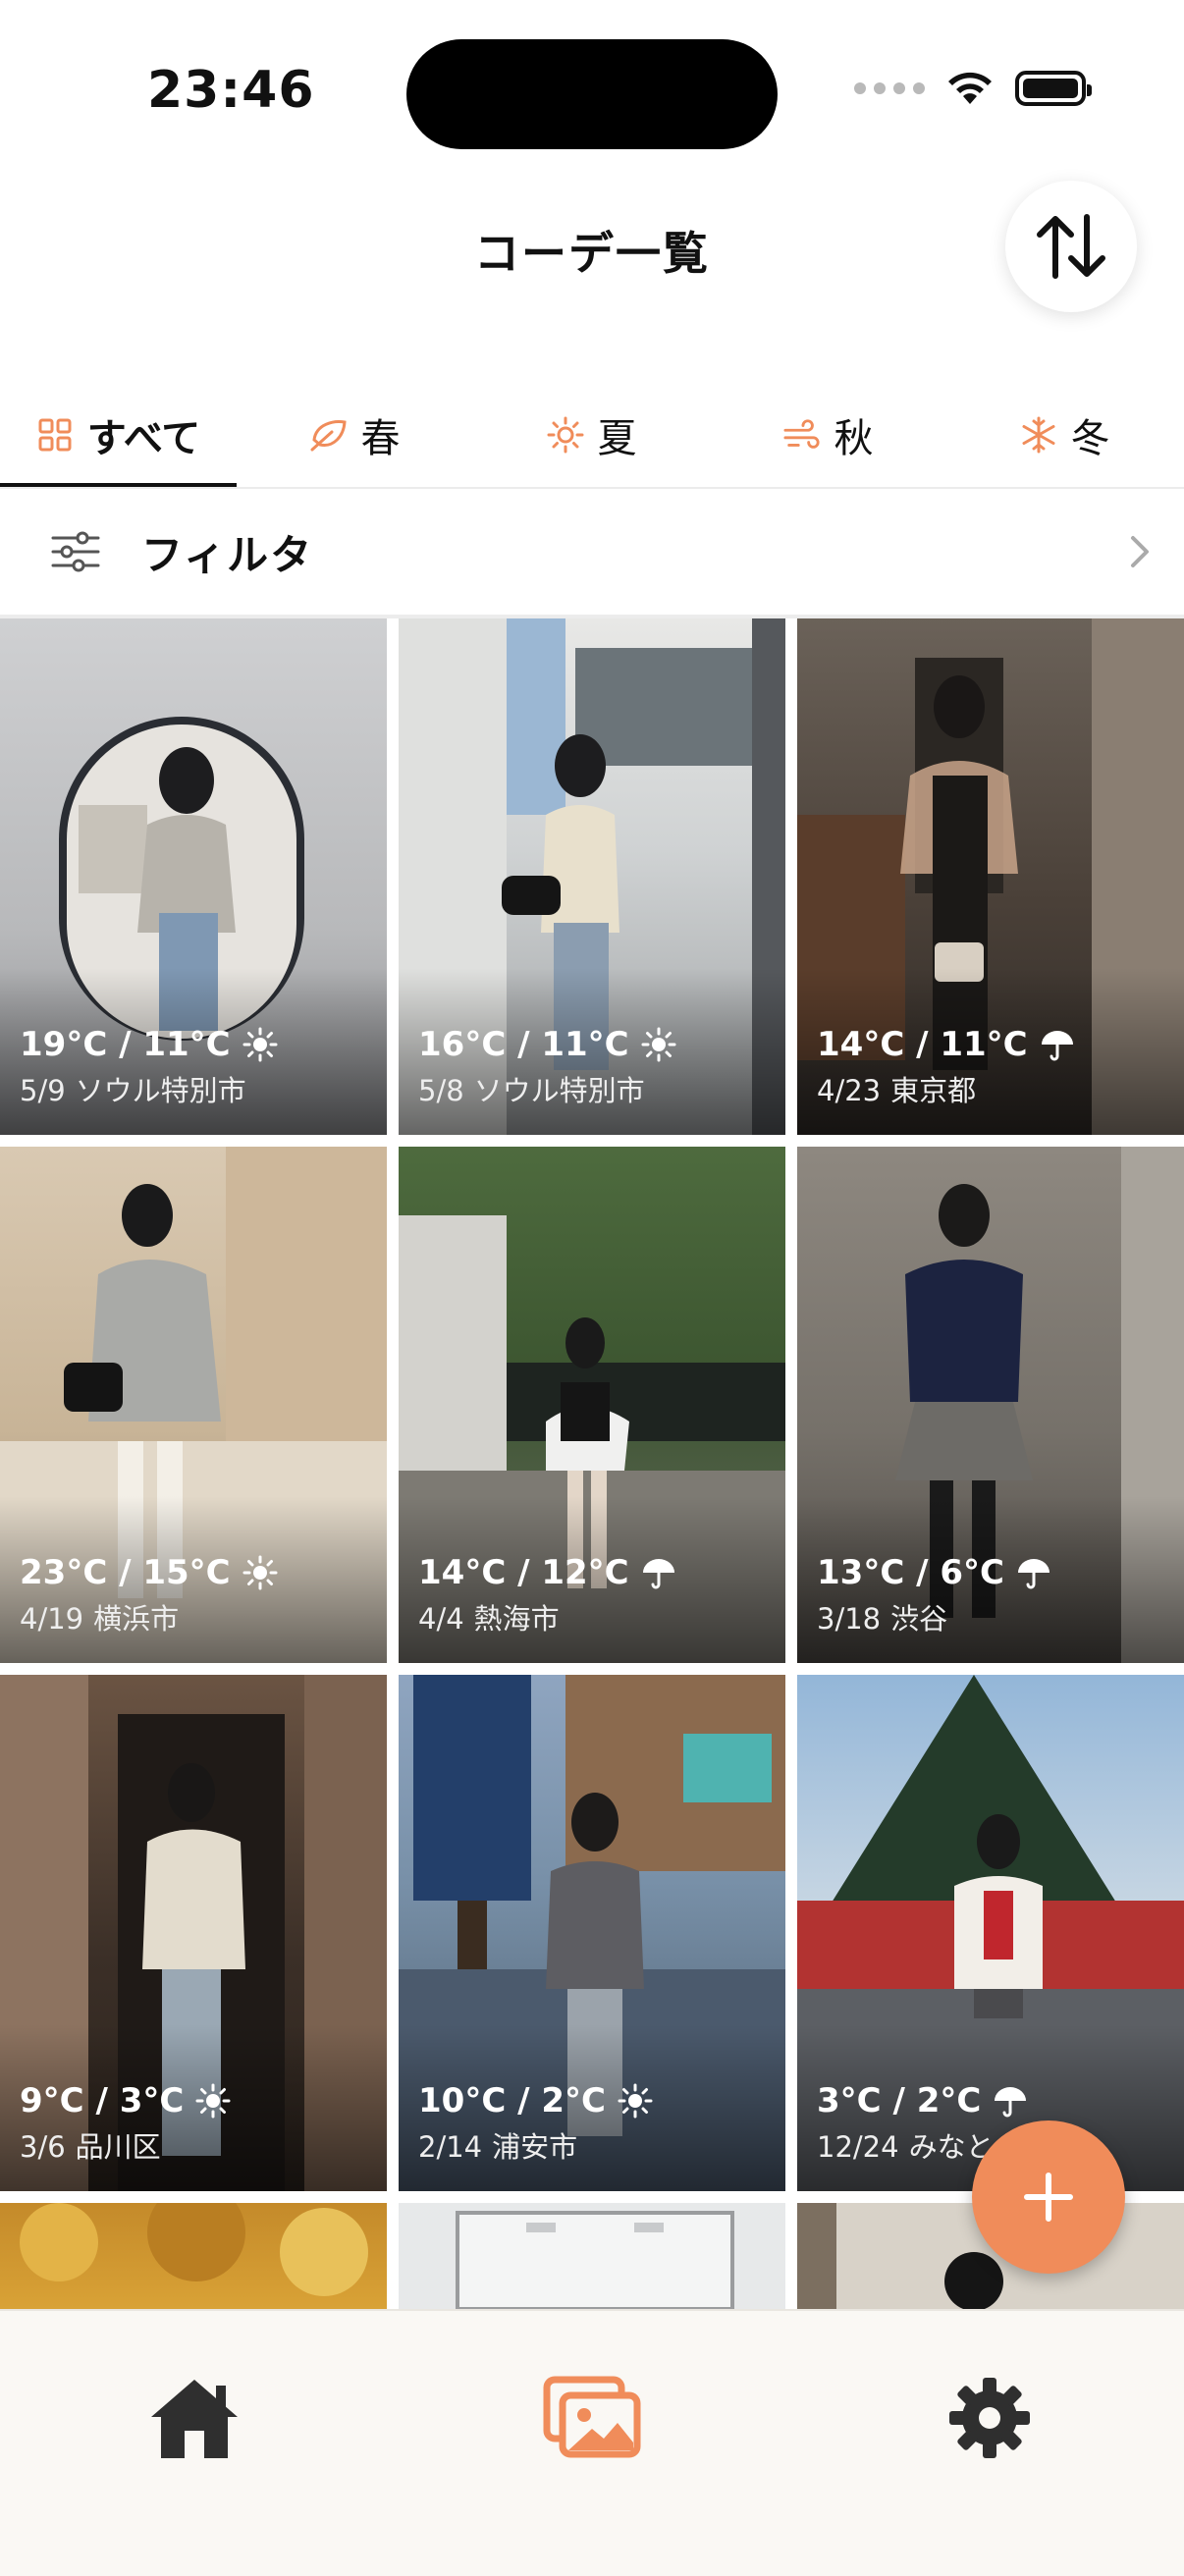  What do you see at coordinates (535, 2100) in the screenshot?
I see `card-temperature: 10°C / 2°C` at bounding box center [535, 2100].